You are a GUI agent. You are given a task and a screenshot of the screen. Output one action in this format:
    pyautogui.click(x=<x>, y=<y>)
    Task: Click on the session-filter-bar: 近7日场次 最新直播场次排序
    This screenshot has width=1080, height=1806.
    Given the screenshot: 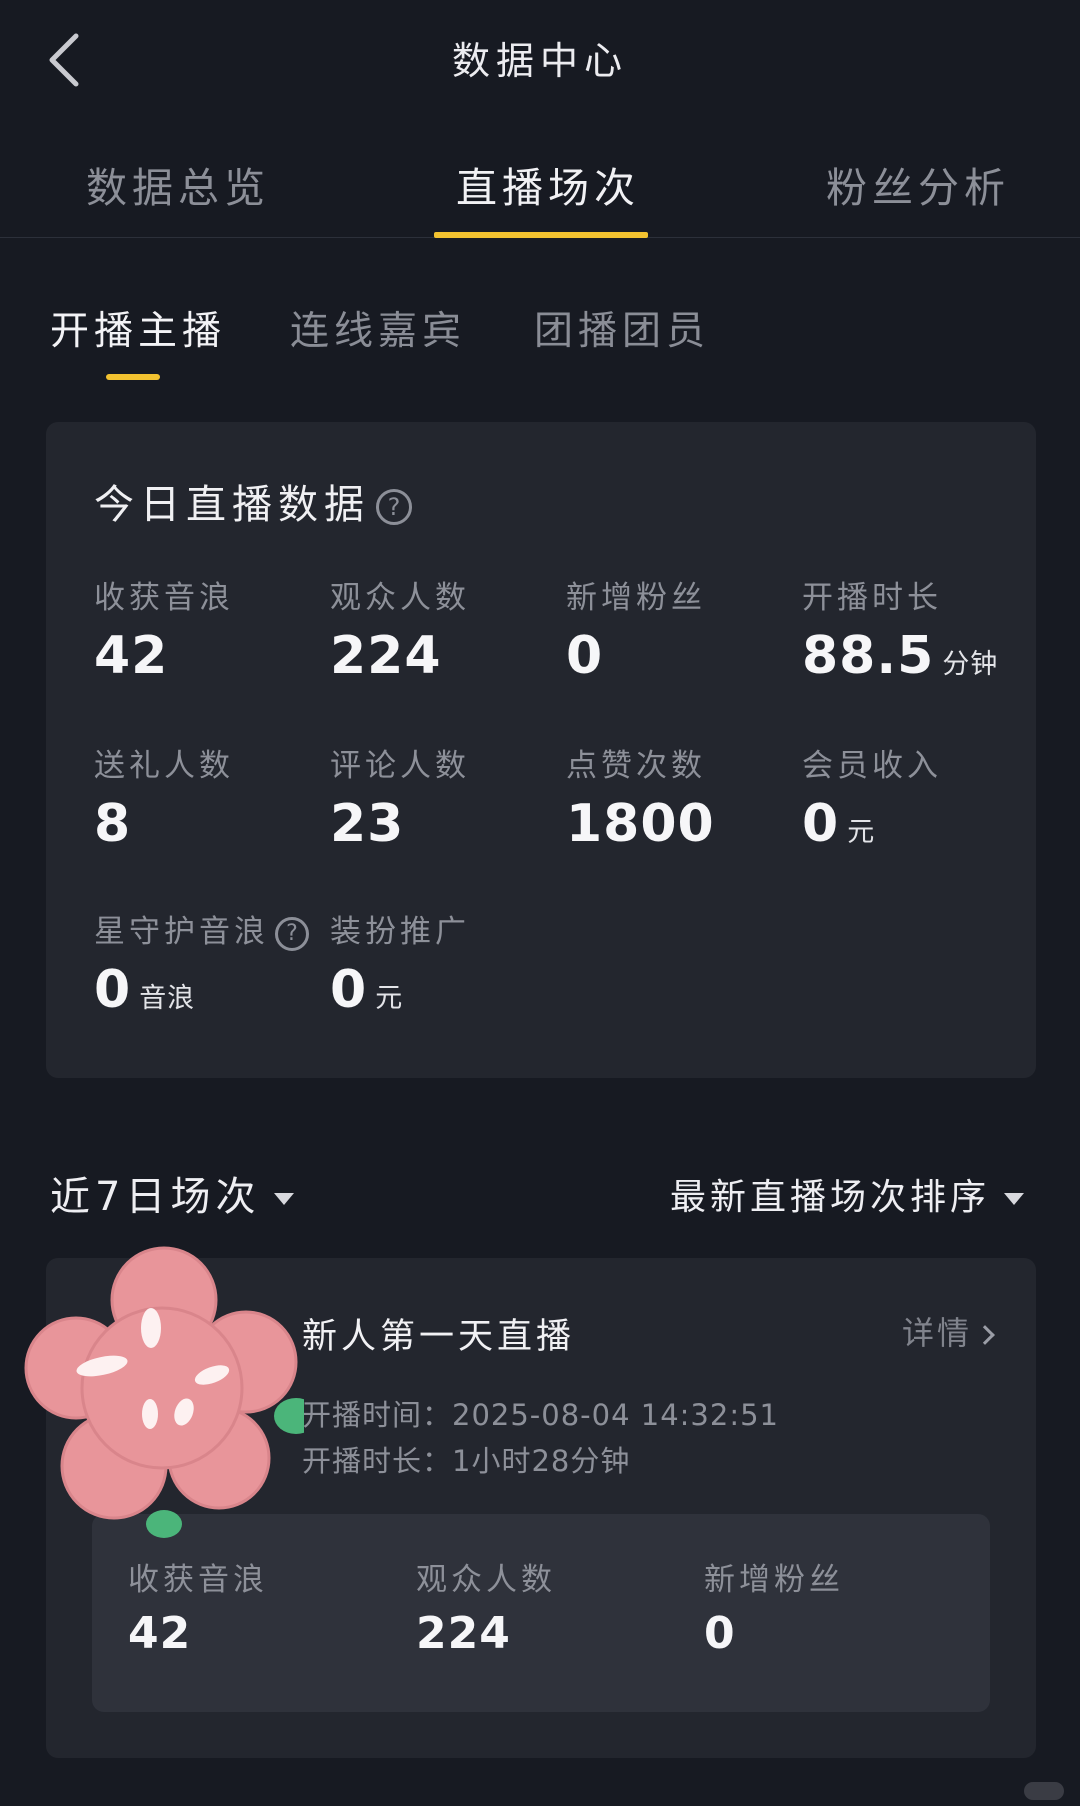 What is the action you would take?
    pyautogui.click(x=540, y=1190)
    